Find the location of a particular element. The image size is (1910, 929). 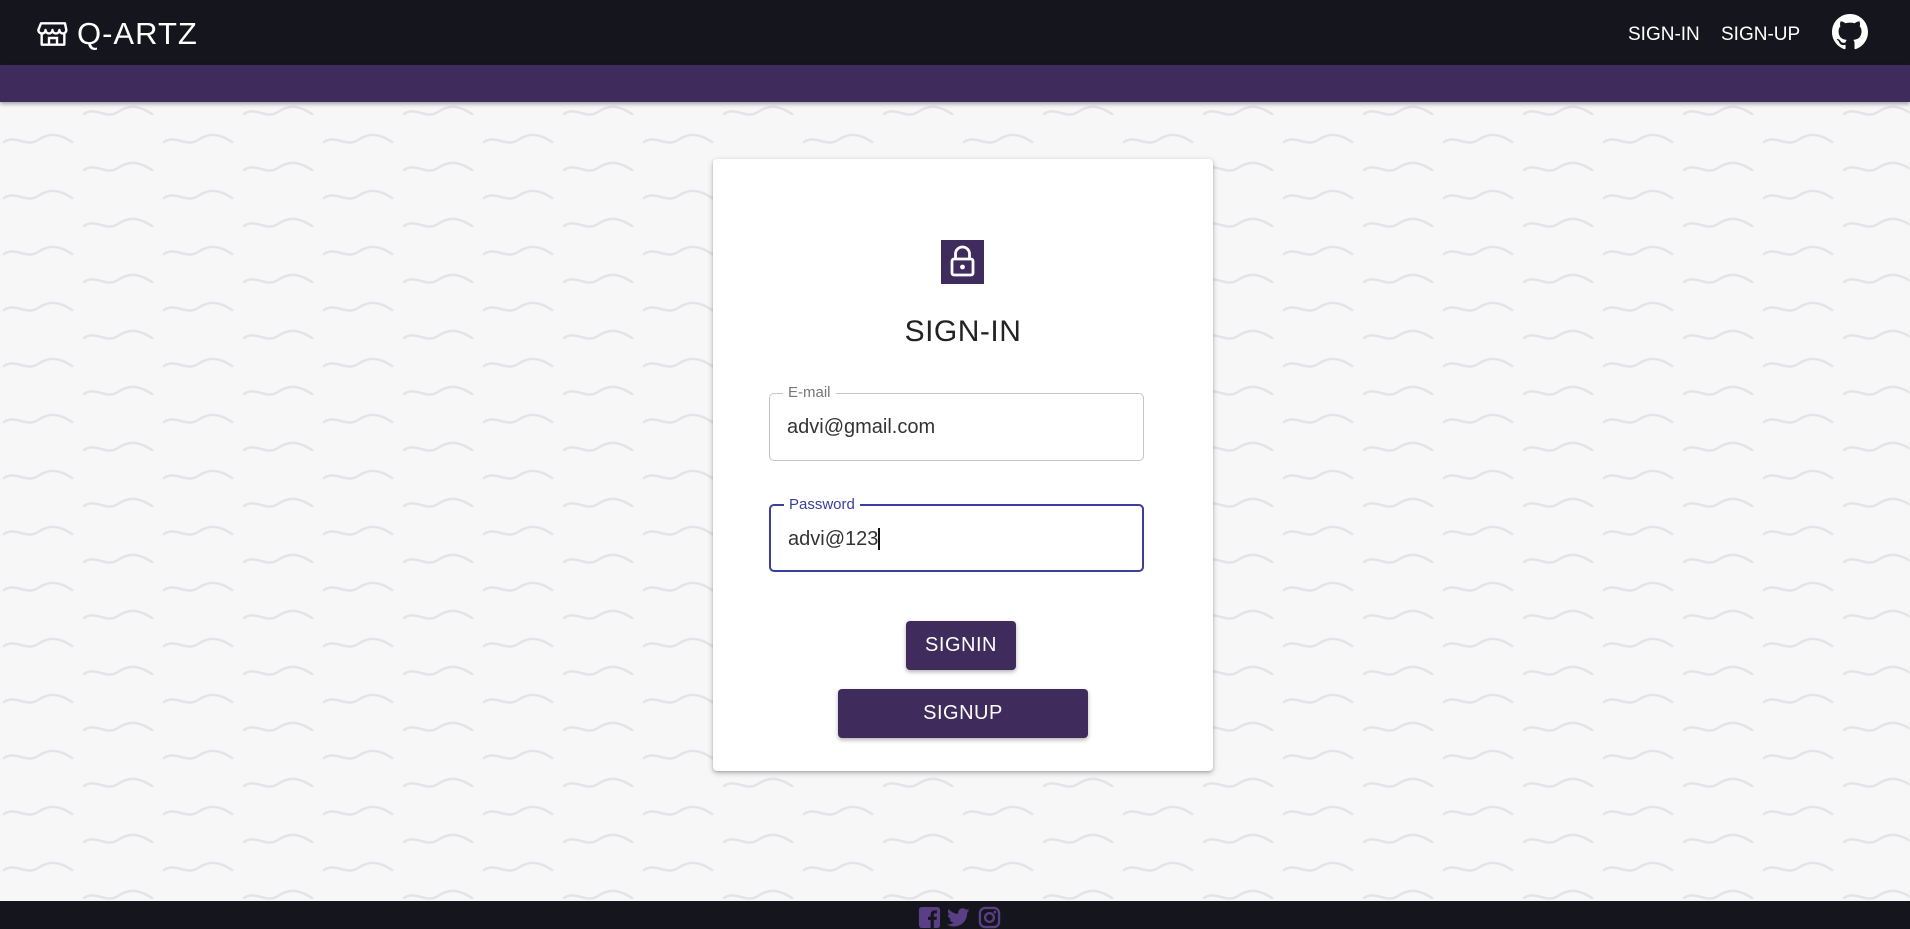

store-icon is located at coordinates (52, 34).